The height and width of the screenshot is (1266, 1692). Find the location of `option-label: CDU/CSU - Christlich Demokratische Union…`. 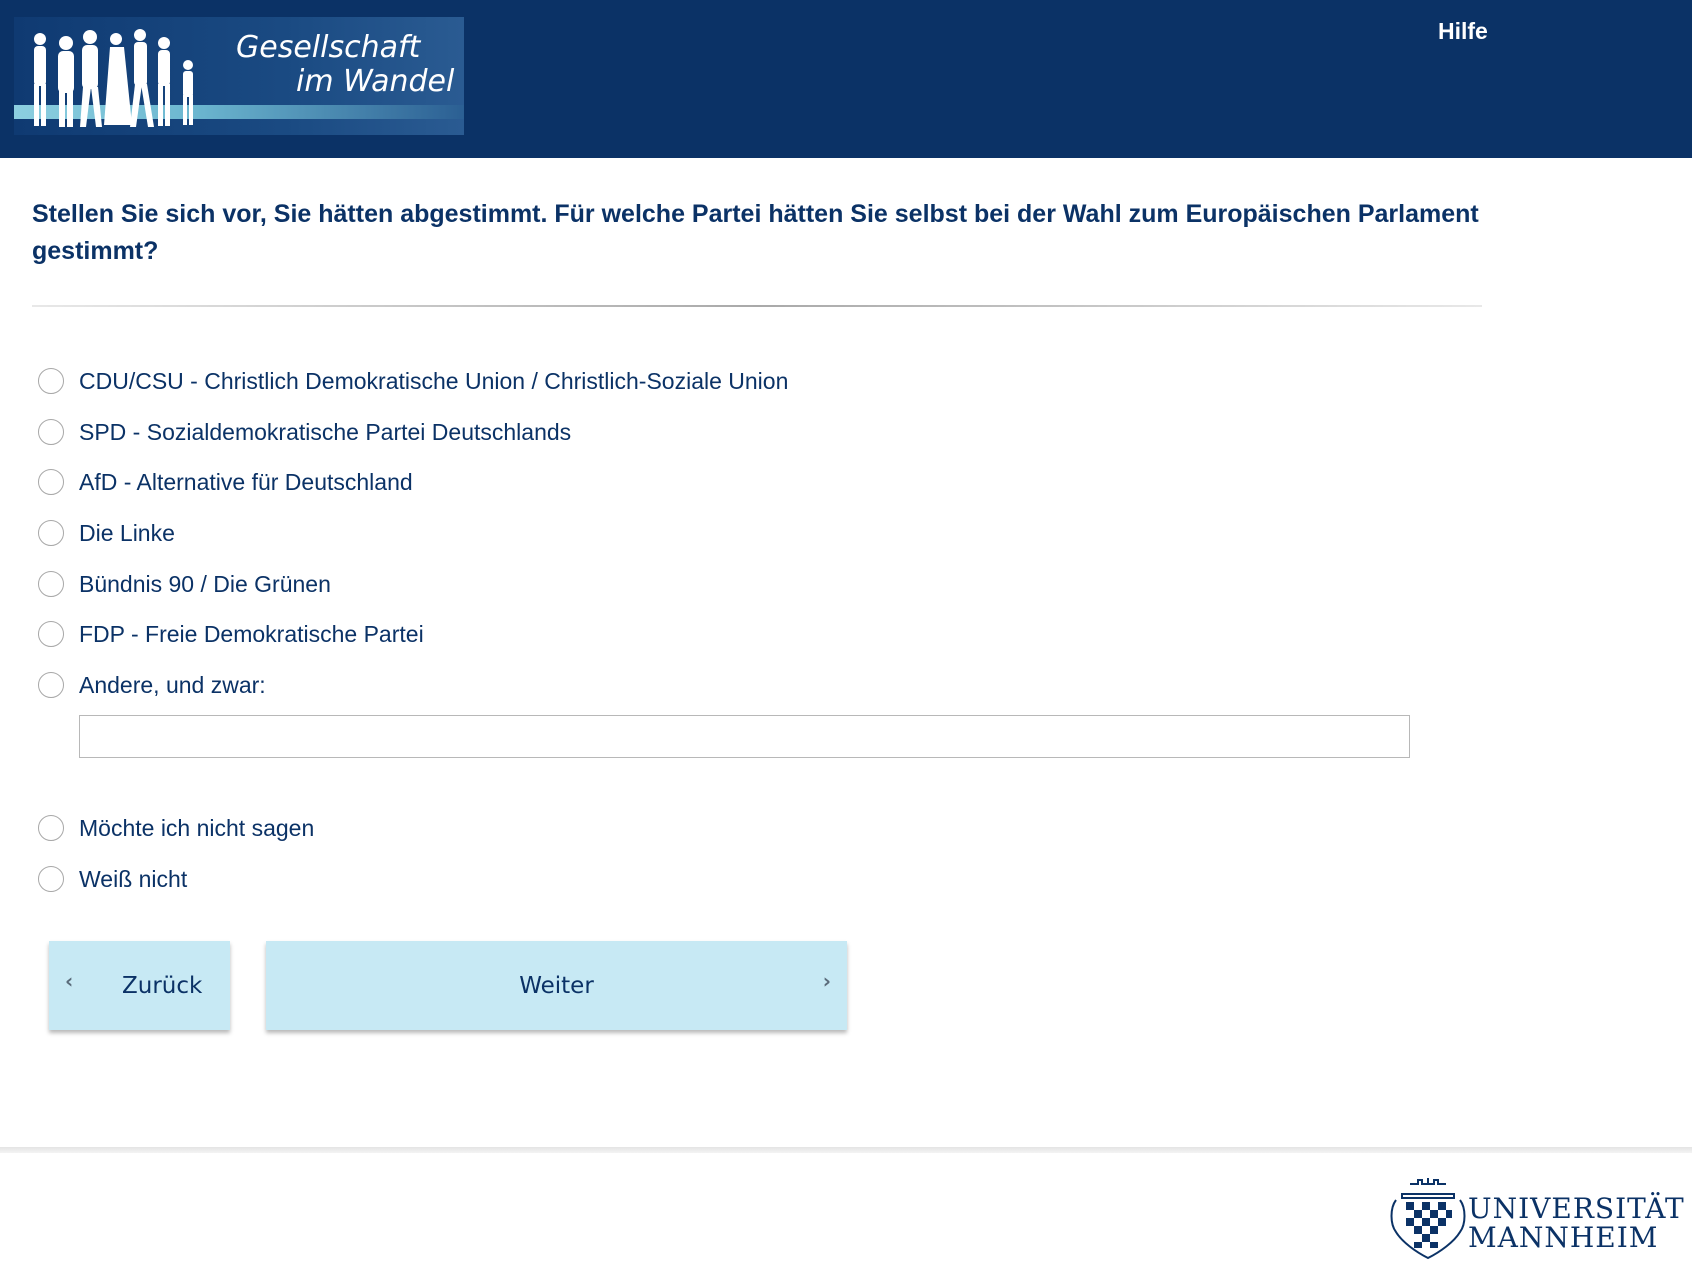

option-label: CDU/CSU - Christlich Demokratische Union… is located at coordinates (434, 380).